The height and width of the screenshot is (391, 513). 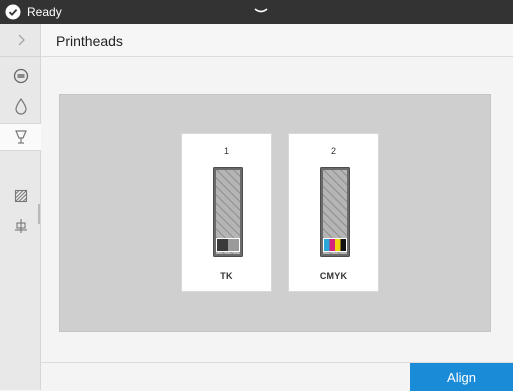 What do you see at coordinates (333, 276) in the screenshot?
I see `printhead-name: CMYK` at bounding box center [333, 276].